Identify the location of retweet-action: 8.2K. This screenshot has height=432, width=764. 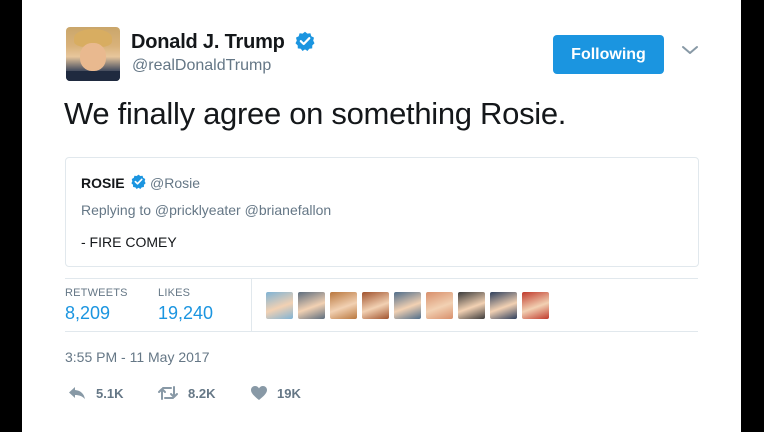
(186, 393).